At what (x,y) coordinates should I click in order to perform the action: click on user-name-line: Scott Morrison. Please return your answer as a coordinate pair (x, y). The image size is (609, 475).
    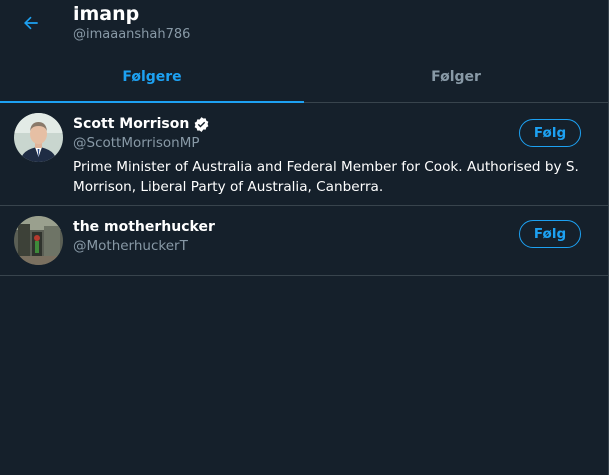
    Looking at the image, I should click on (141, 124).